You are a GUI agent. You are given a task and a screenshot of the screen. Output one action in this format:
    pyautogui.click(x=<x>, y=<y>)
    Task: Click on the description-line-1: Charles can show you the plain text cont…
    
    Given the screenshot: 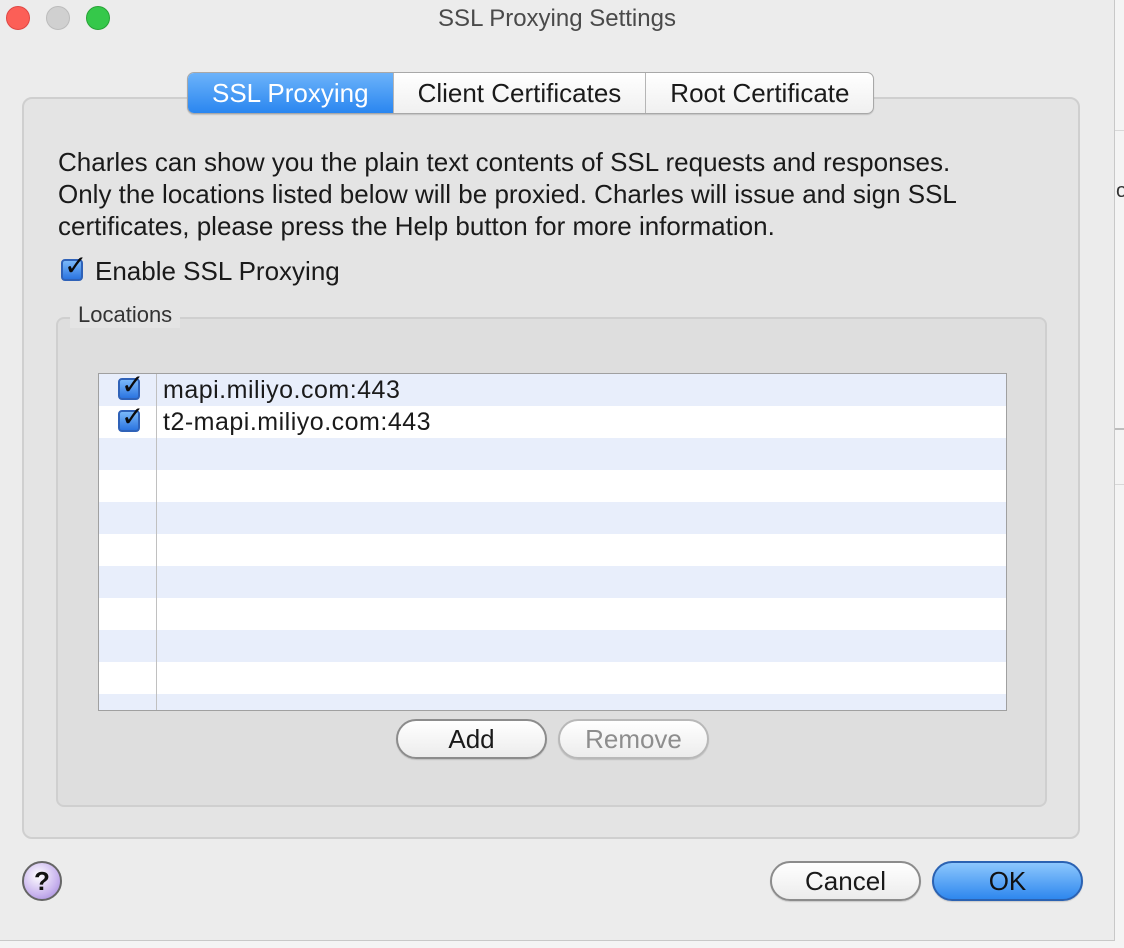 What is the action you would take?
    pyautogui.click(x=504, y=162)
    